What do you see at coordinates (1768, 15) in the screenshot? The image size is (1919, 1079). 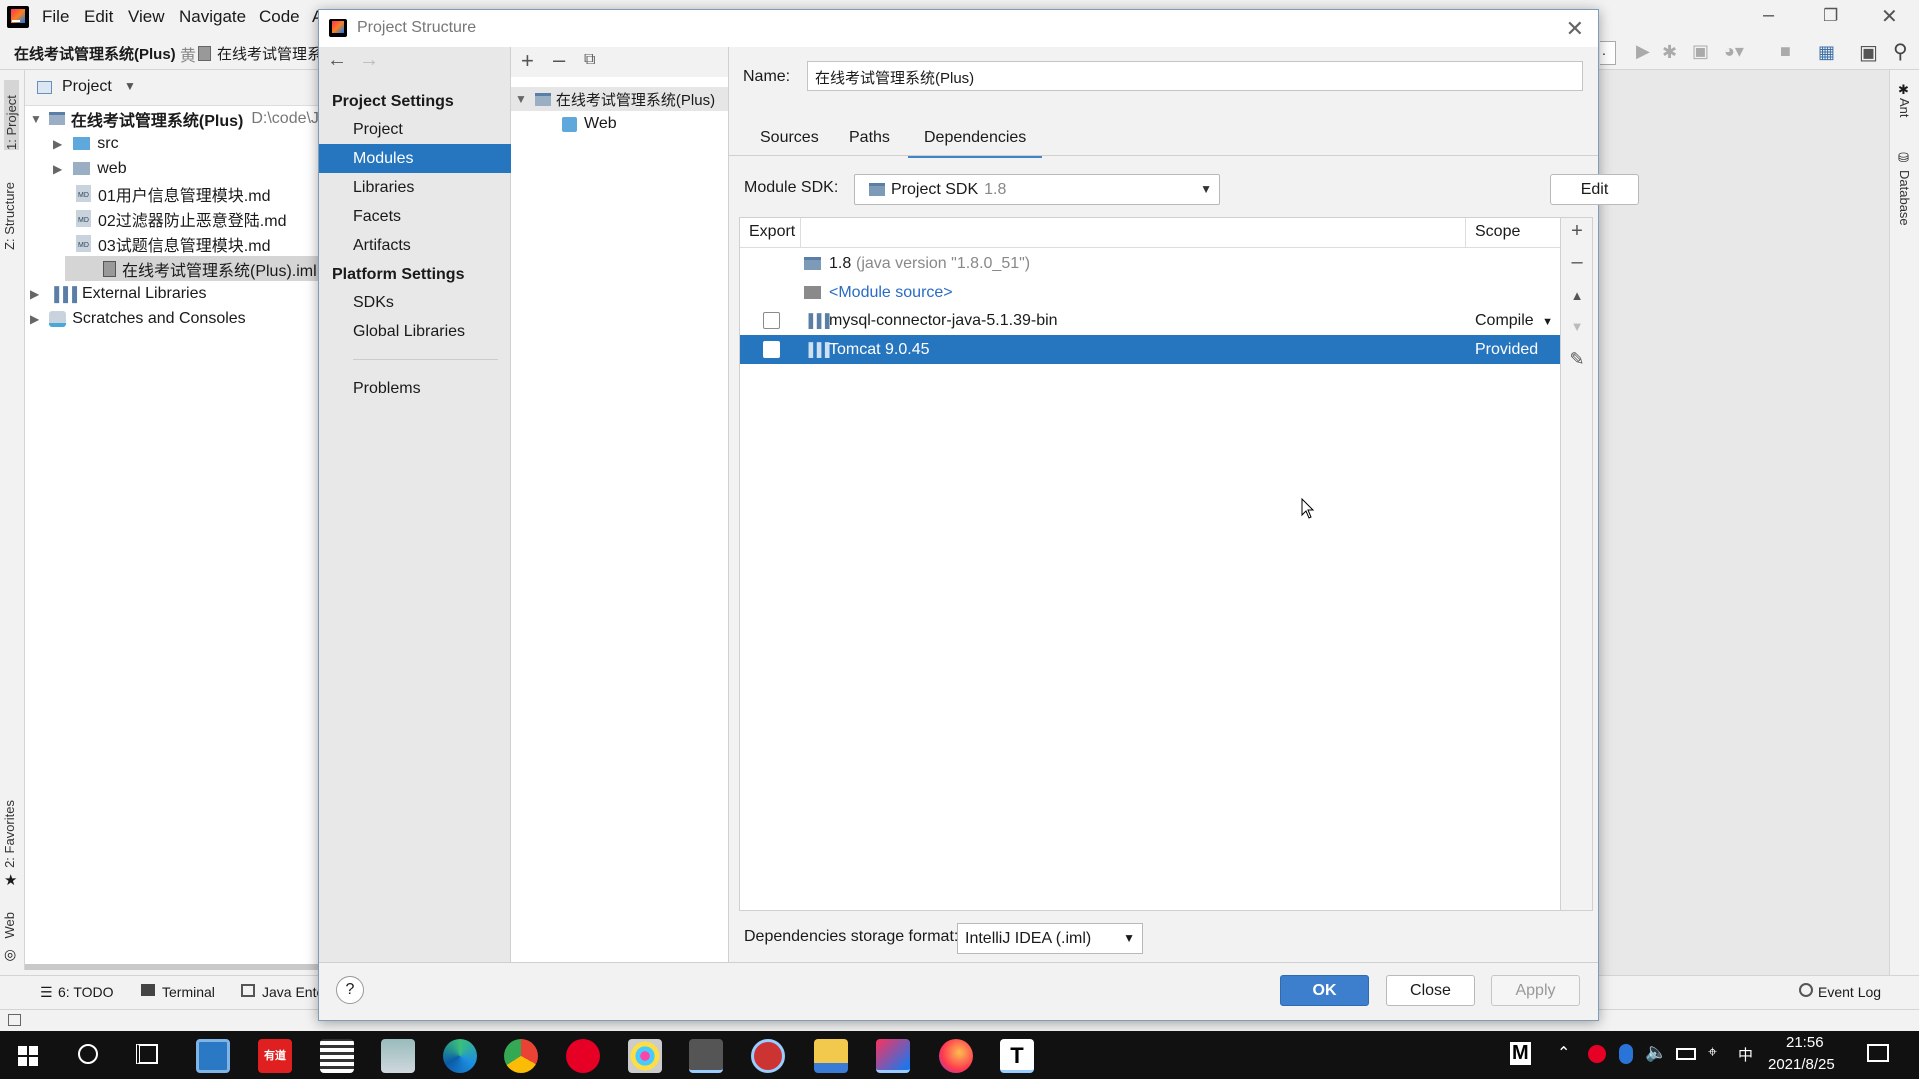 I see `minimize-icon: –` at bounding box center [1768, 15].